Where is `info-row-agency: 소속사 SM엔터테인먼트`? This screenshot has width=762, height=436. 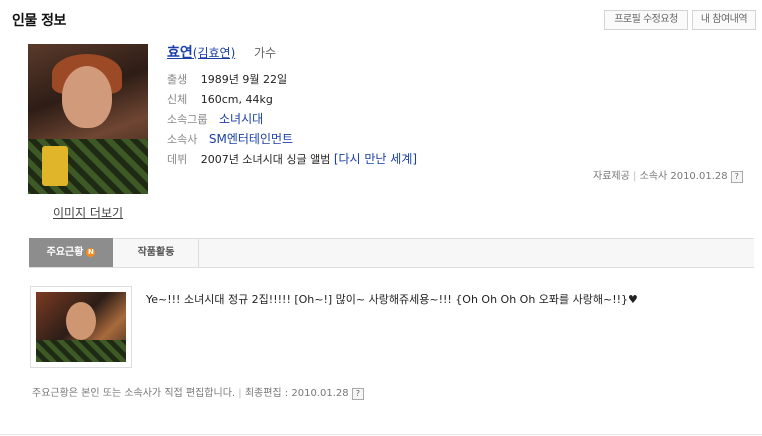 info-row-agency: 소속사 SM엔터테인먼트 is located at coordinates (230, 138).